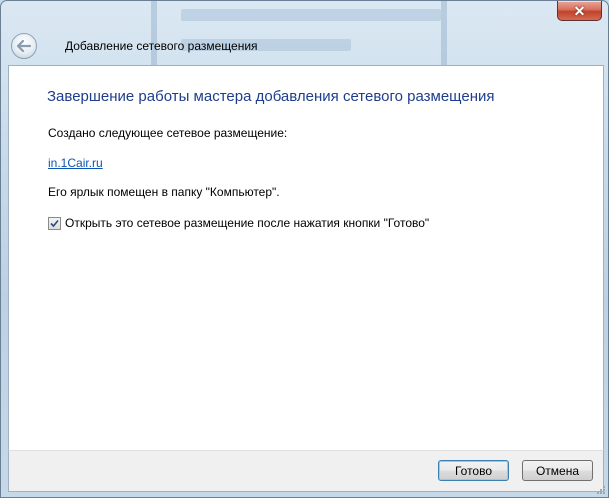 This screenshot has width=609, height=498. I want to click on ghost-bar, so click(311, 15).